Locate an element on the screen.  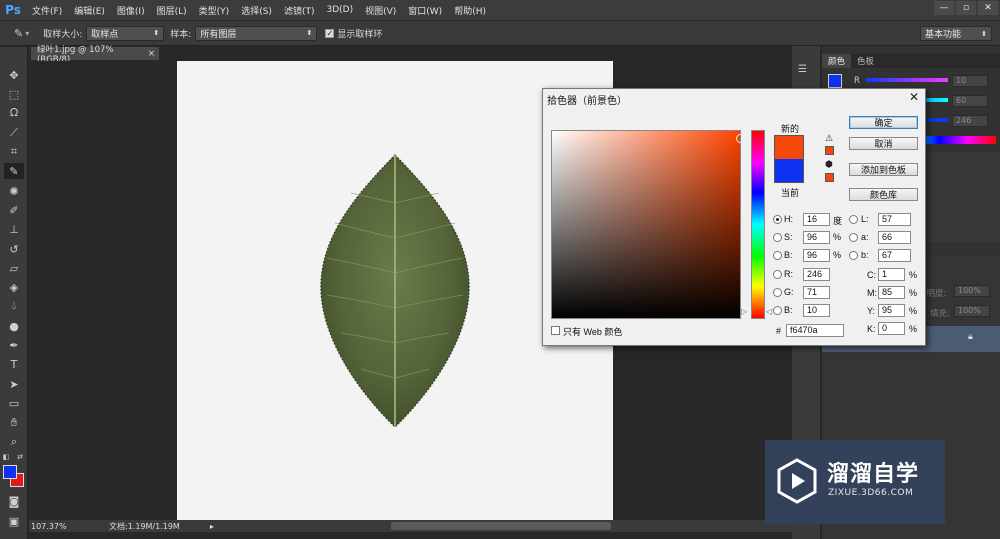
lab-a-field: 66 is located at coordinates (894, 237).